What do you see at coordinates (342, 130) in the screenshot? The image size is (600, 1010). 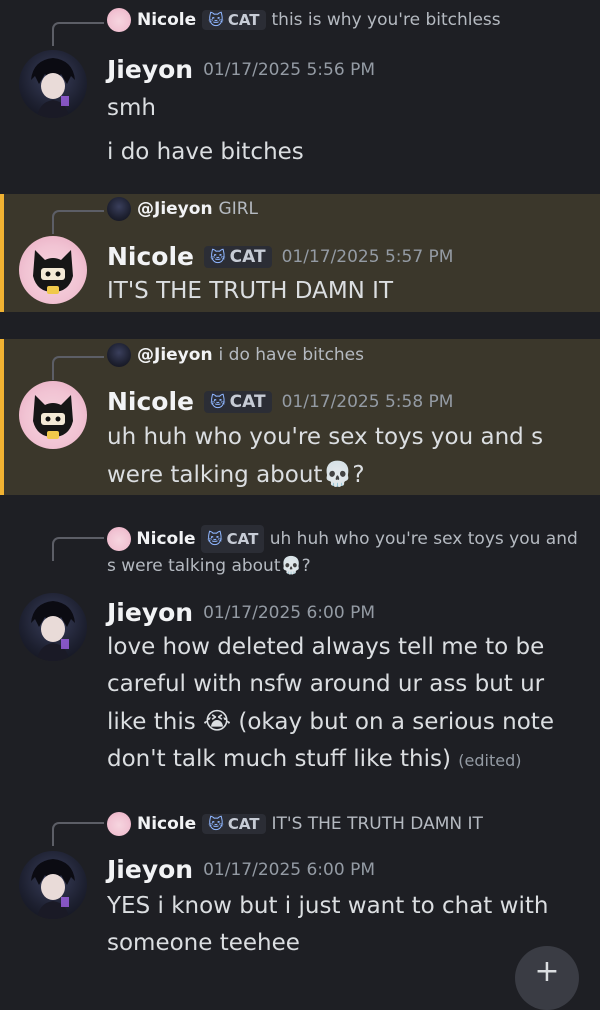 I see `message-text: smh i do have bitches` at bounding box center [342, 130].